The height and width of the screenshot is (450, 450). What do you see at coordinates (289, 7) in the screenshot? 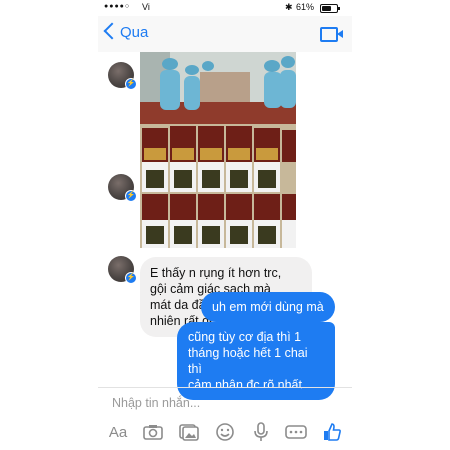
I see `bluetooth-icon: ✱` at bounding box center [289, 7].